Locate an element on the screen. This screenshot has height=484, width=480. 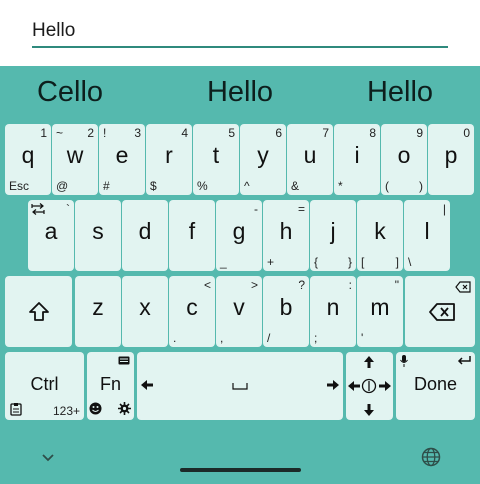
key-y: y 6 ^ is located at coordinates (263, 159).